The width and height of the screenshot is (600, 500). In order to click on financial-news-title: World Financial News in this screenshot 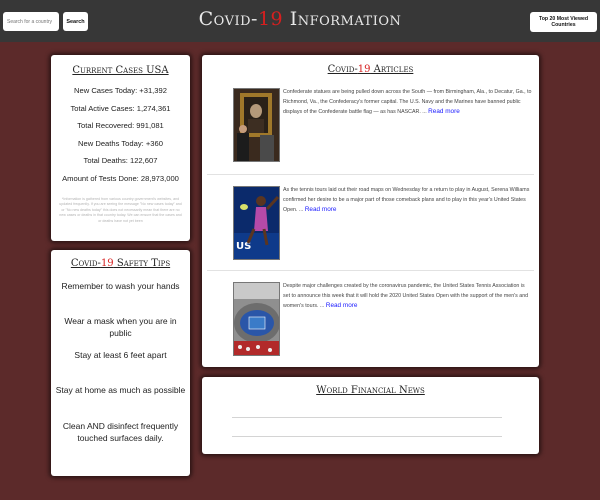, I will do `click(370, 390)`.